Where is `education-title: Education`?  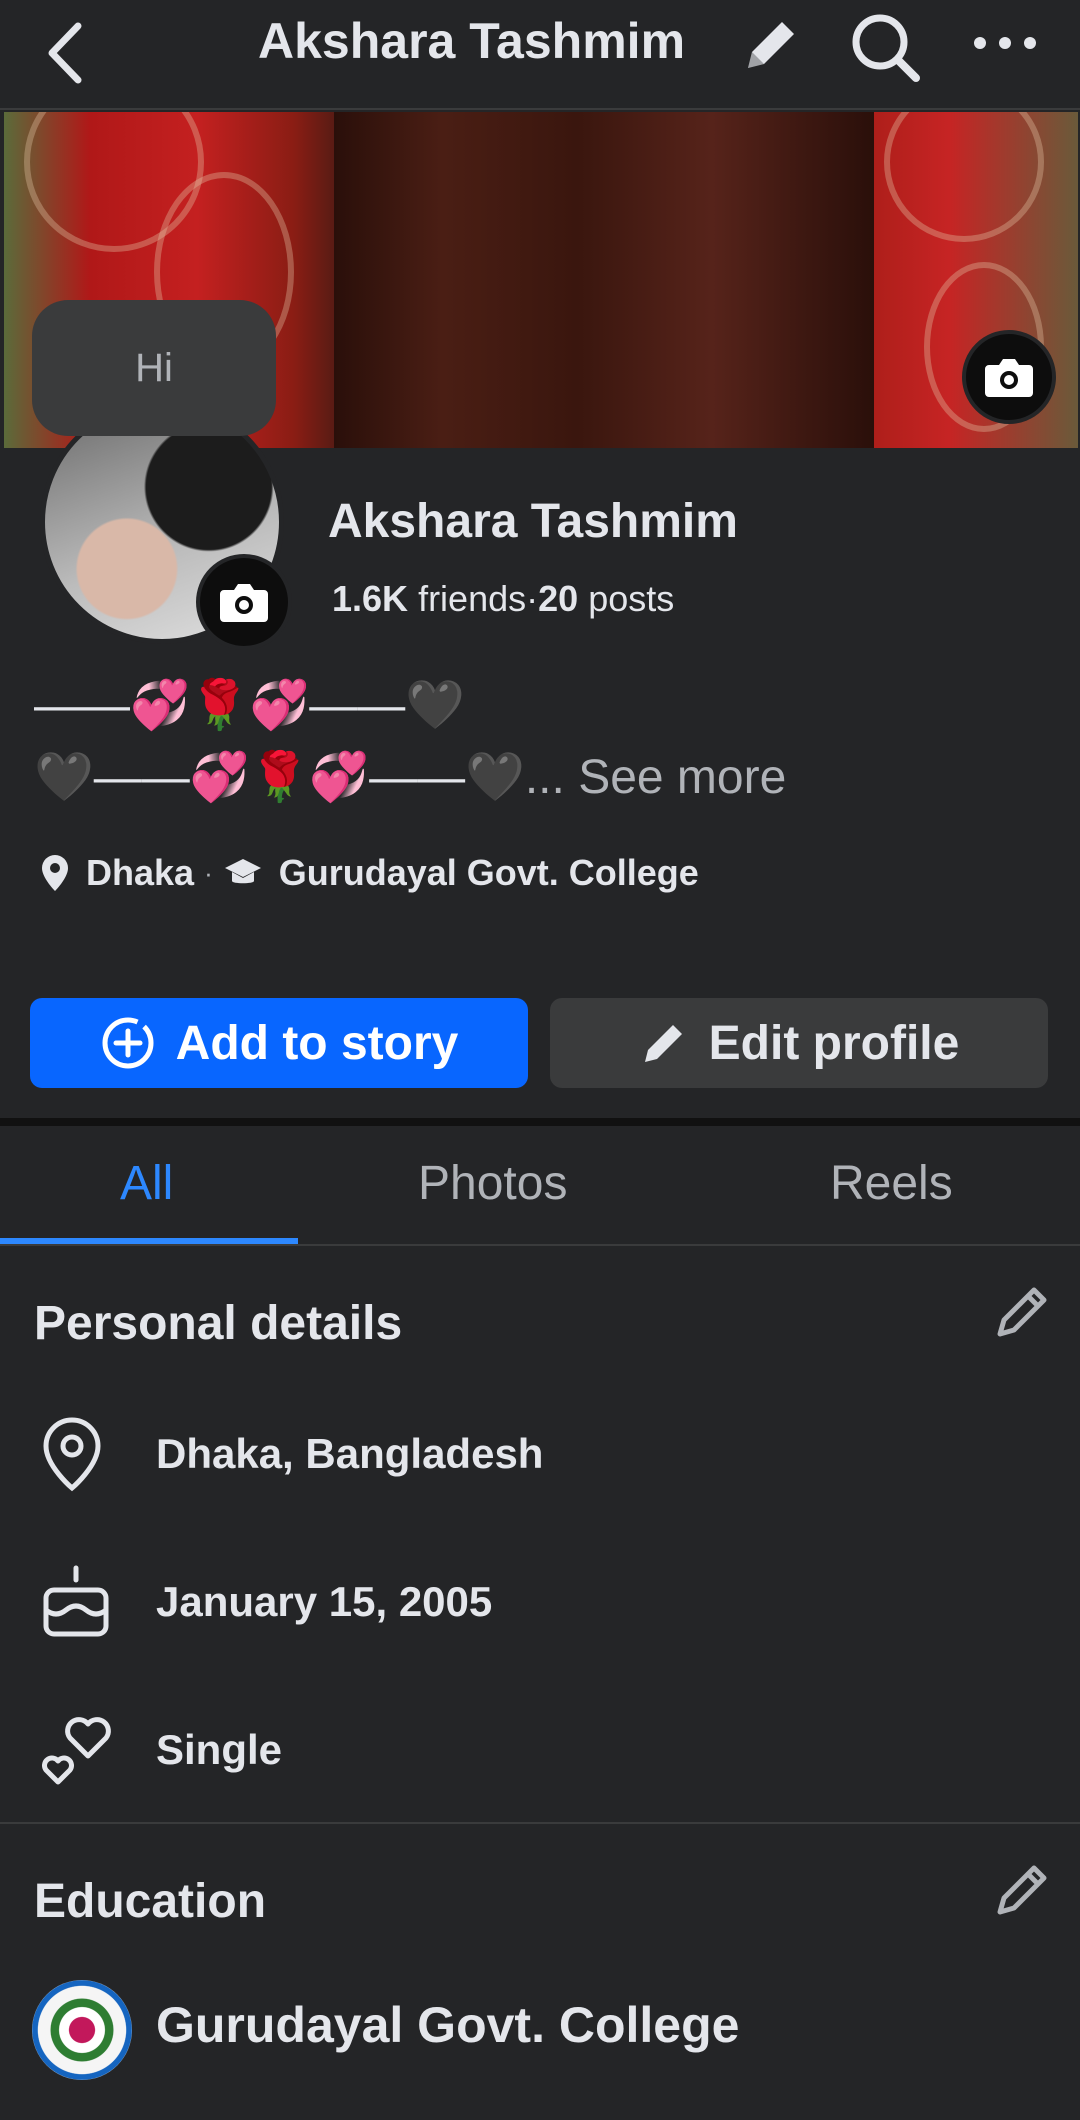 education-title: Education is located at coordinates (150, 1901).